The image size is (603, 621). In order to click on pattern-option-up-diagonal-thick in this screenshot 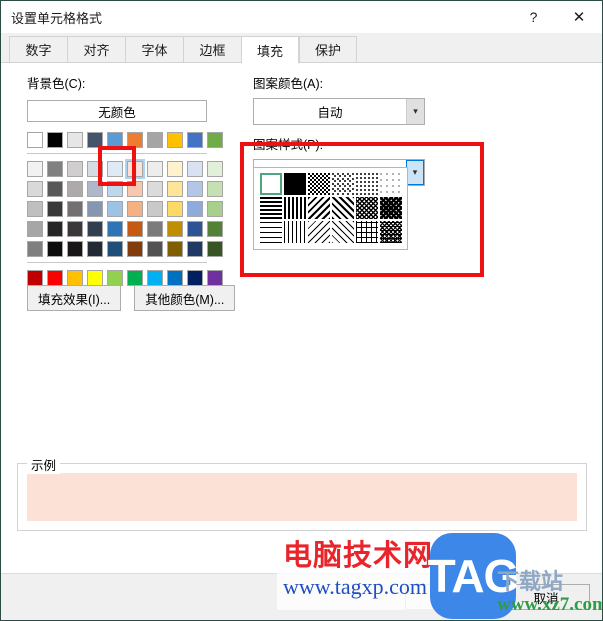, I will do `click(343, 208)`.